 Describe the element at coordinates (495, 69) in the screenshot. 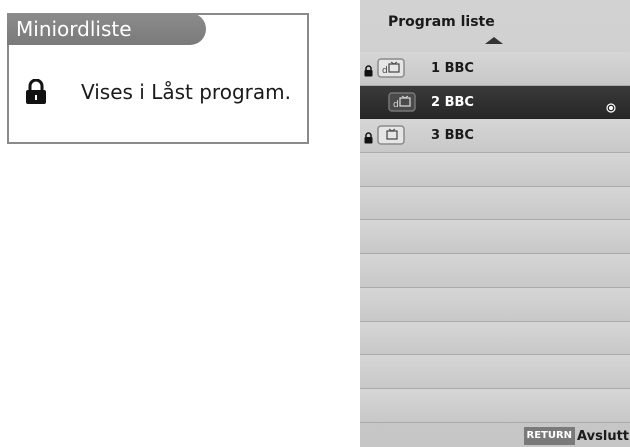

I see `program-row: d 1 BBC` at that location.